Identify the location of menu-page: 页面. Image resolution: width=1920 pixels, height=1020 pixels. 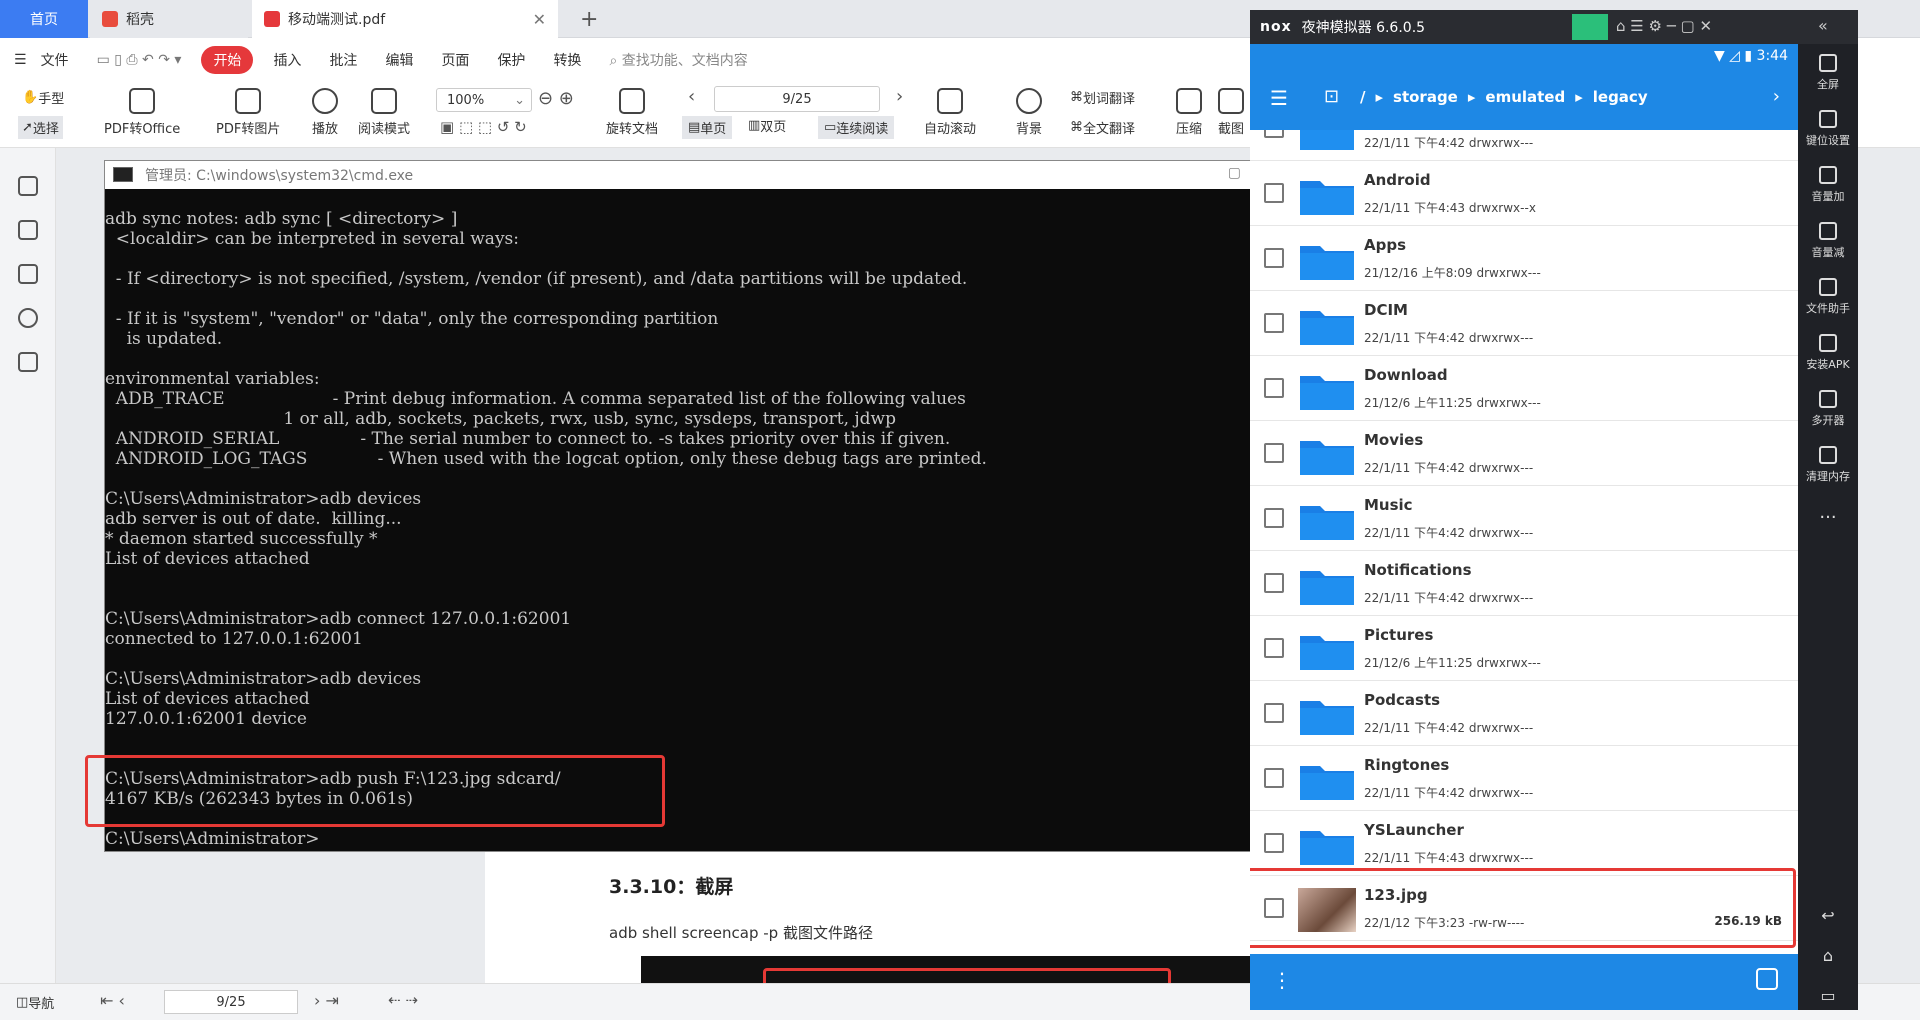
(455, 60).